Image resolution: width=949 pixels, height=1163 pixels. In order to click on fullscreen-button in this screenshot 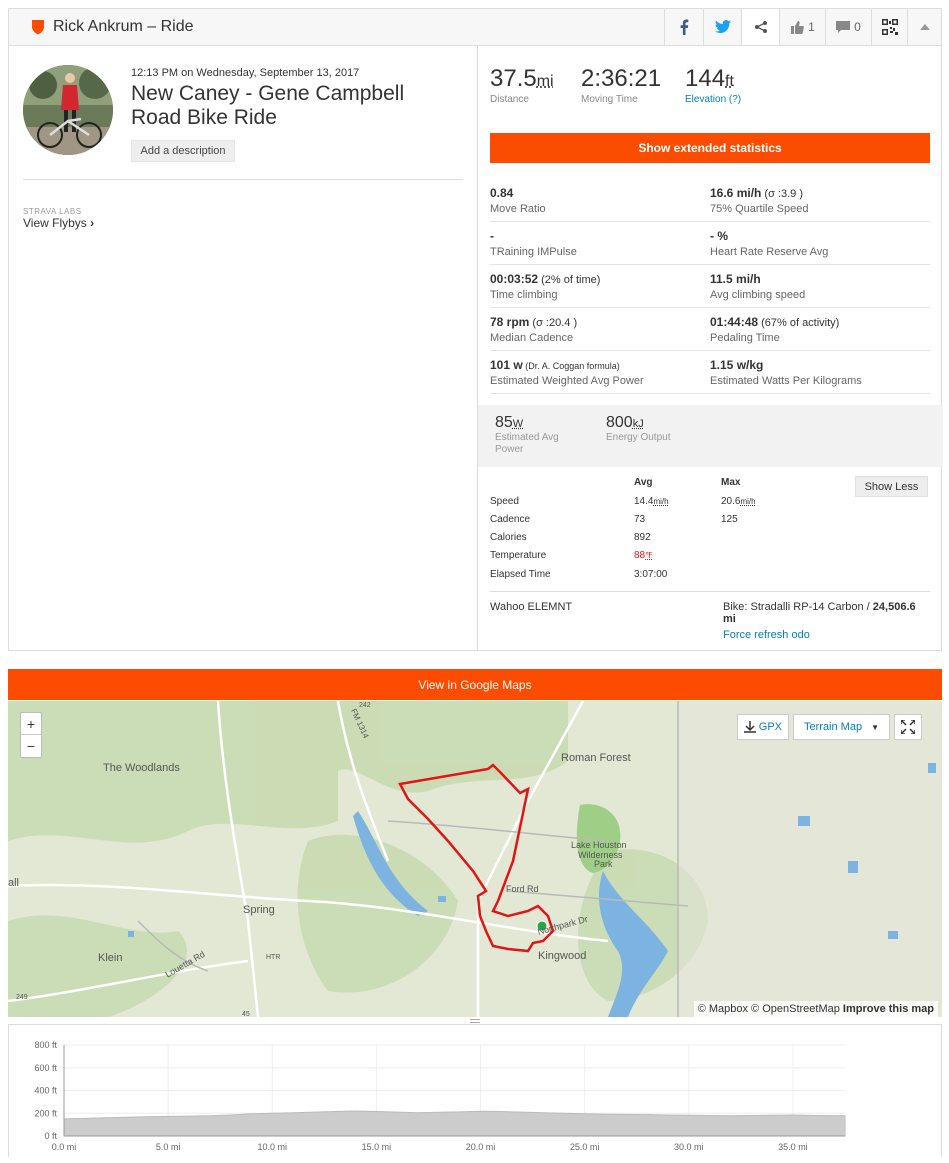, I will do `click(908, 727)`.